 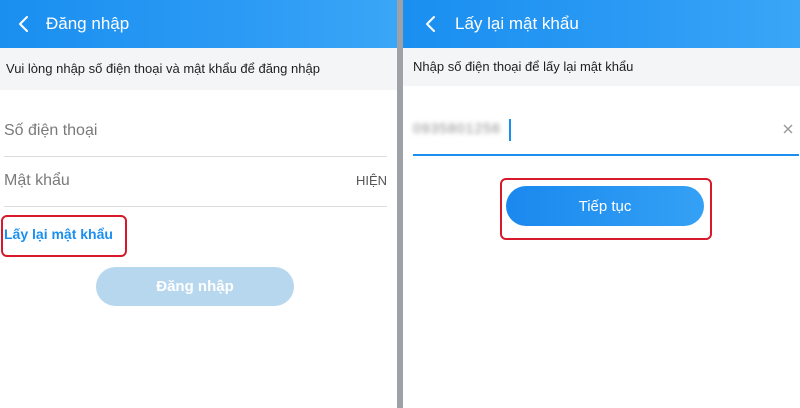 I want to click on header-bar: Đăng nhập, so click(x=198, y=24).